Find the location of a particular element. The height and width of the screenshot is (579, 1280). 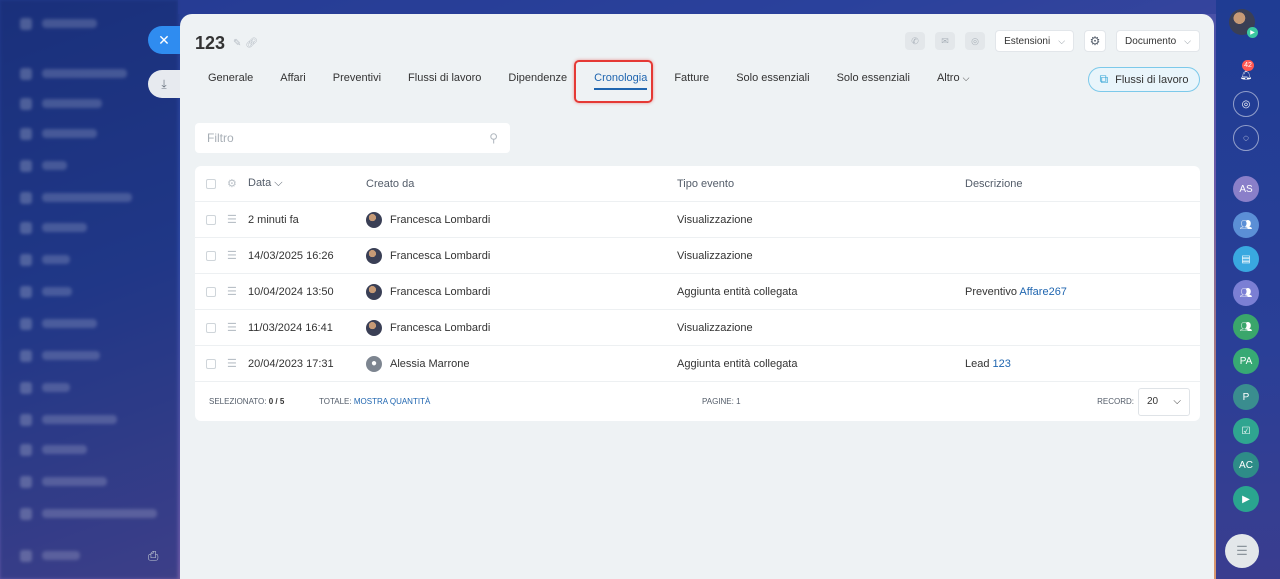

linked-entity-link: 123 is located at coordinates (1002, 364).